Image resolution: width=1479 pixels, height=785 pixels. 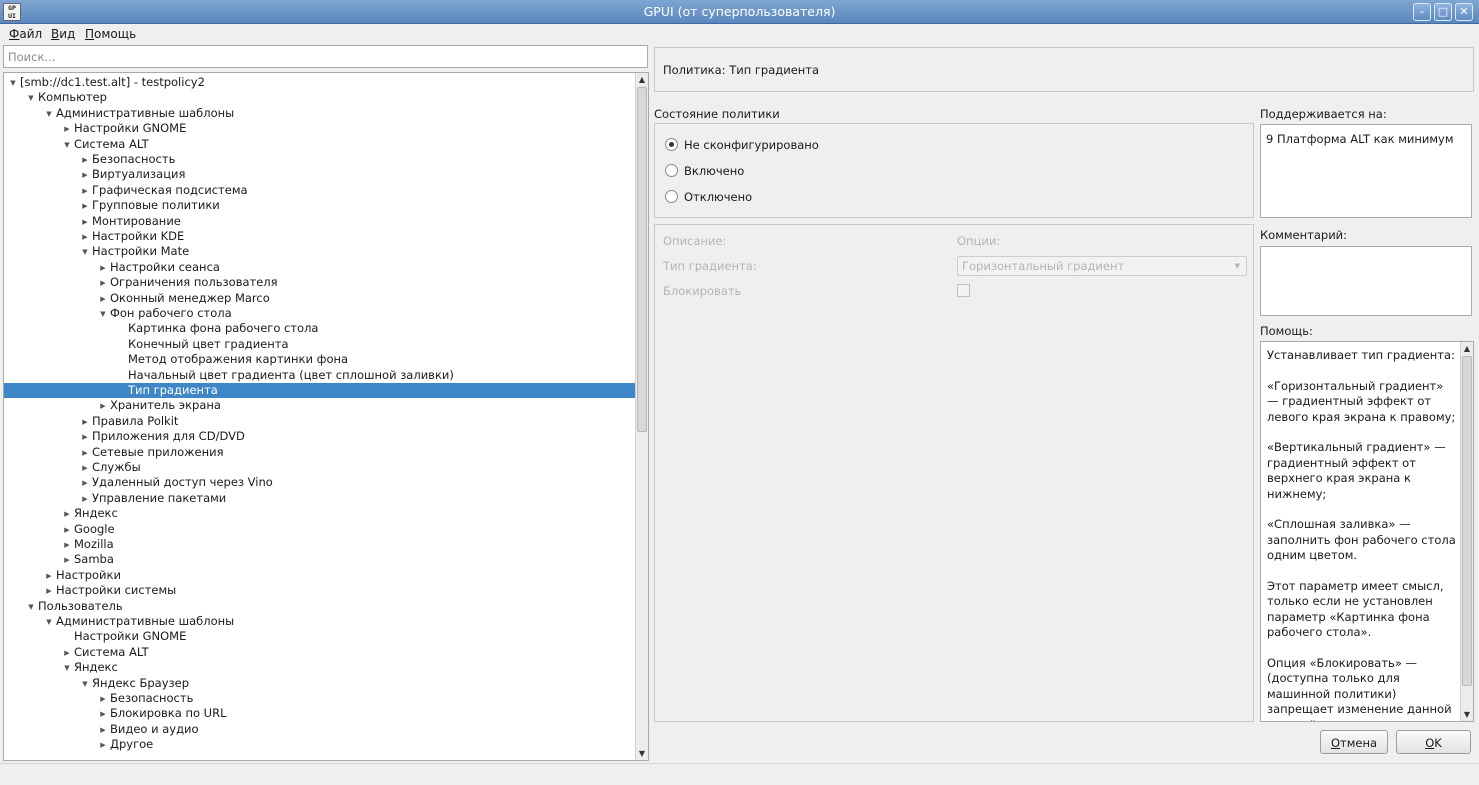 I want to click on radio-disabled: Отключено, so click(x=708, y=197).